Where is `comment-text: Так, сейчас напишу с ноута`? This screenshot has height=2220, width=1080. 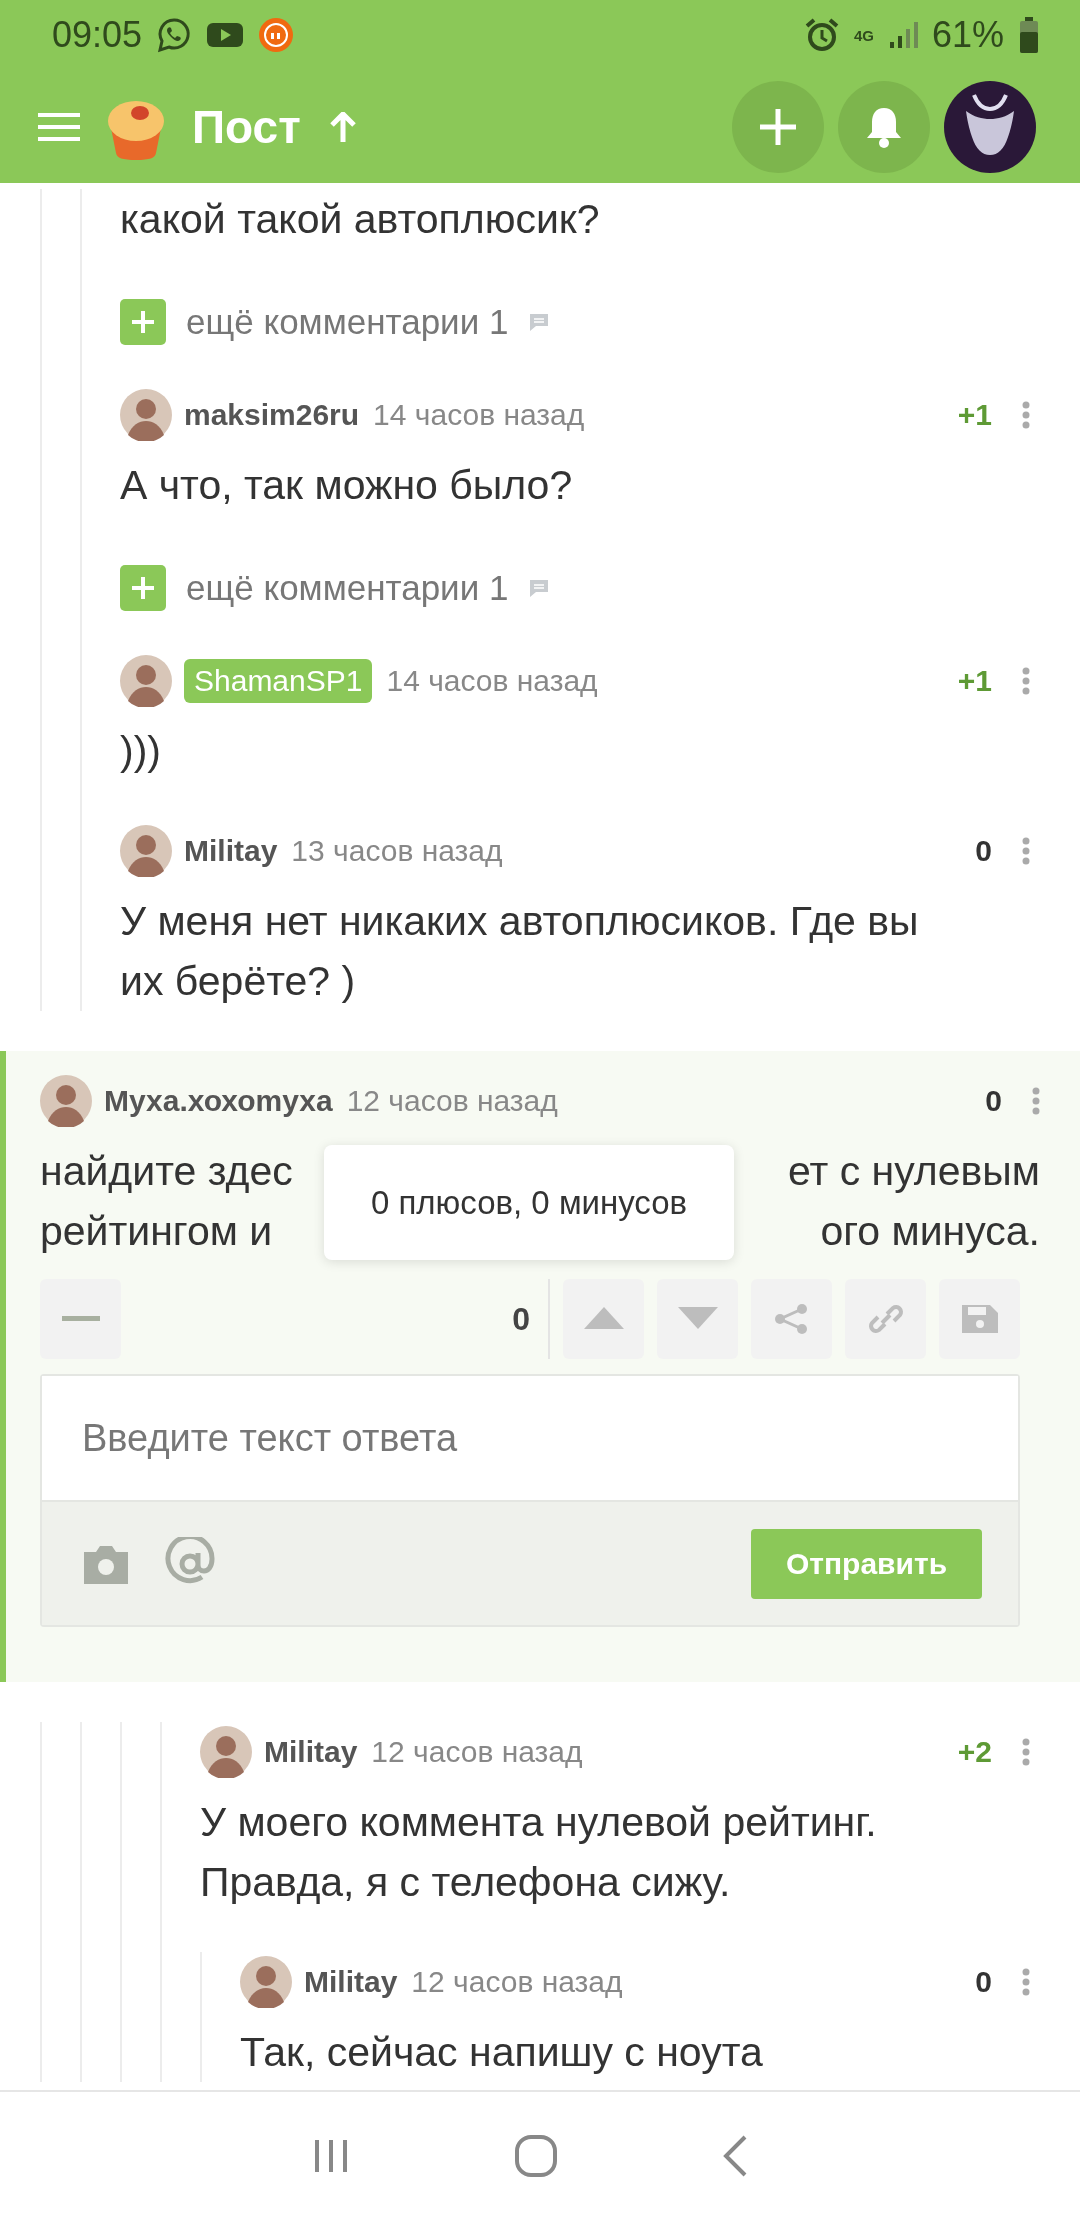 comment-text: Так, сейчас напишу с ноута is located at coordinates (502, 2052).